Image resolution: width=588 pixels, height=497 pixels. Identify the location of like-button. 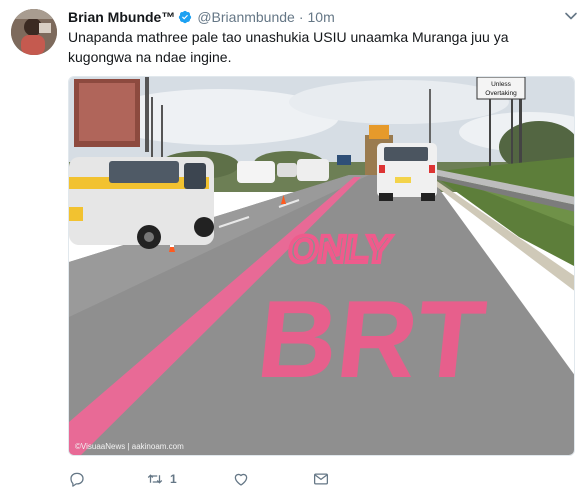
(272, 479).